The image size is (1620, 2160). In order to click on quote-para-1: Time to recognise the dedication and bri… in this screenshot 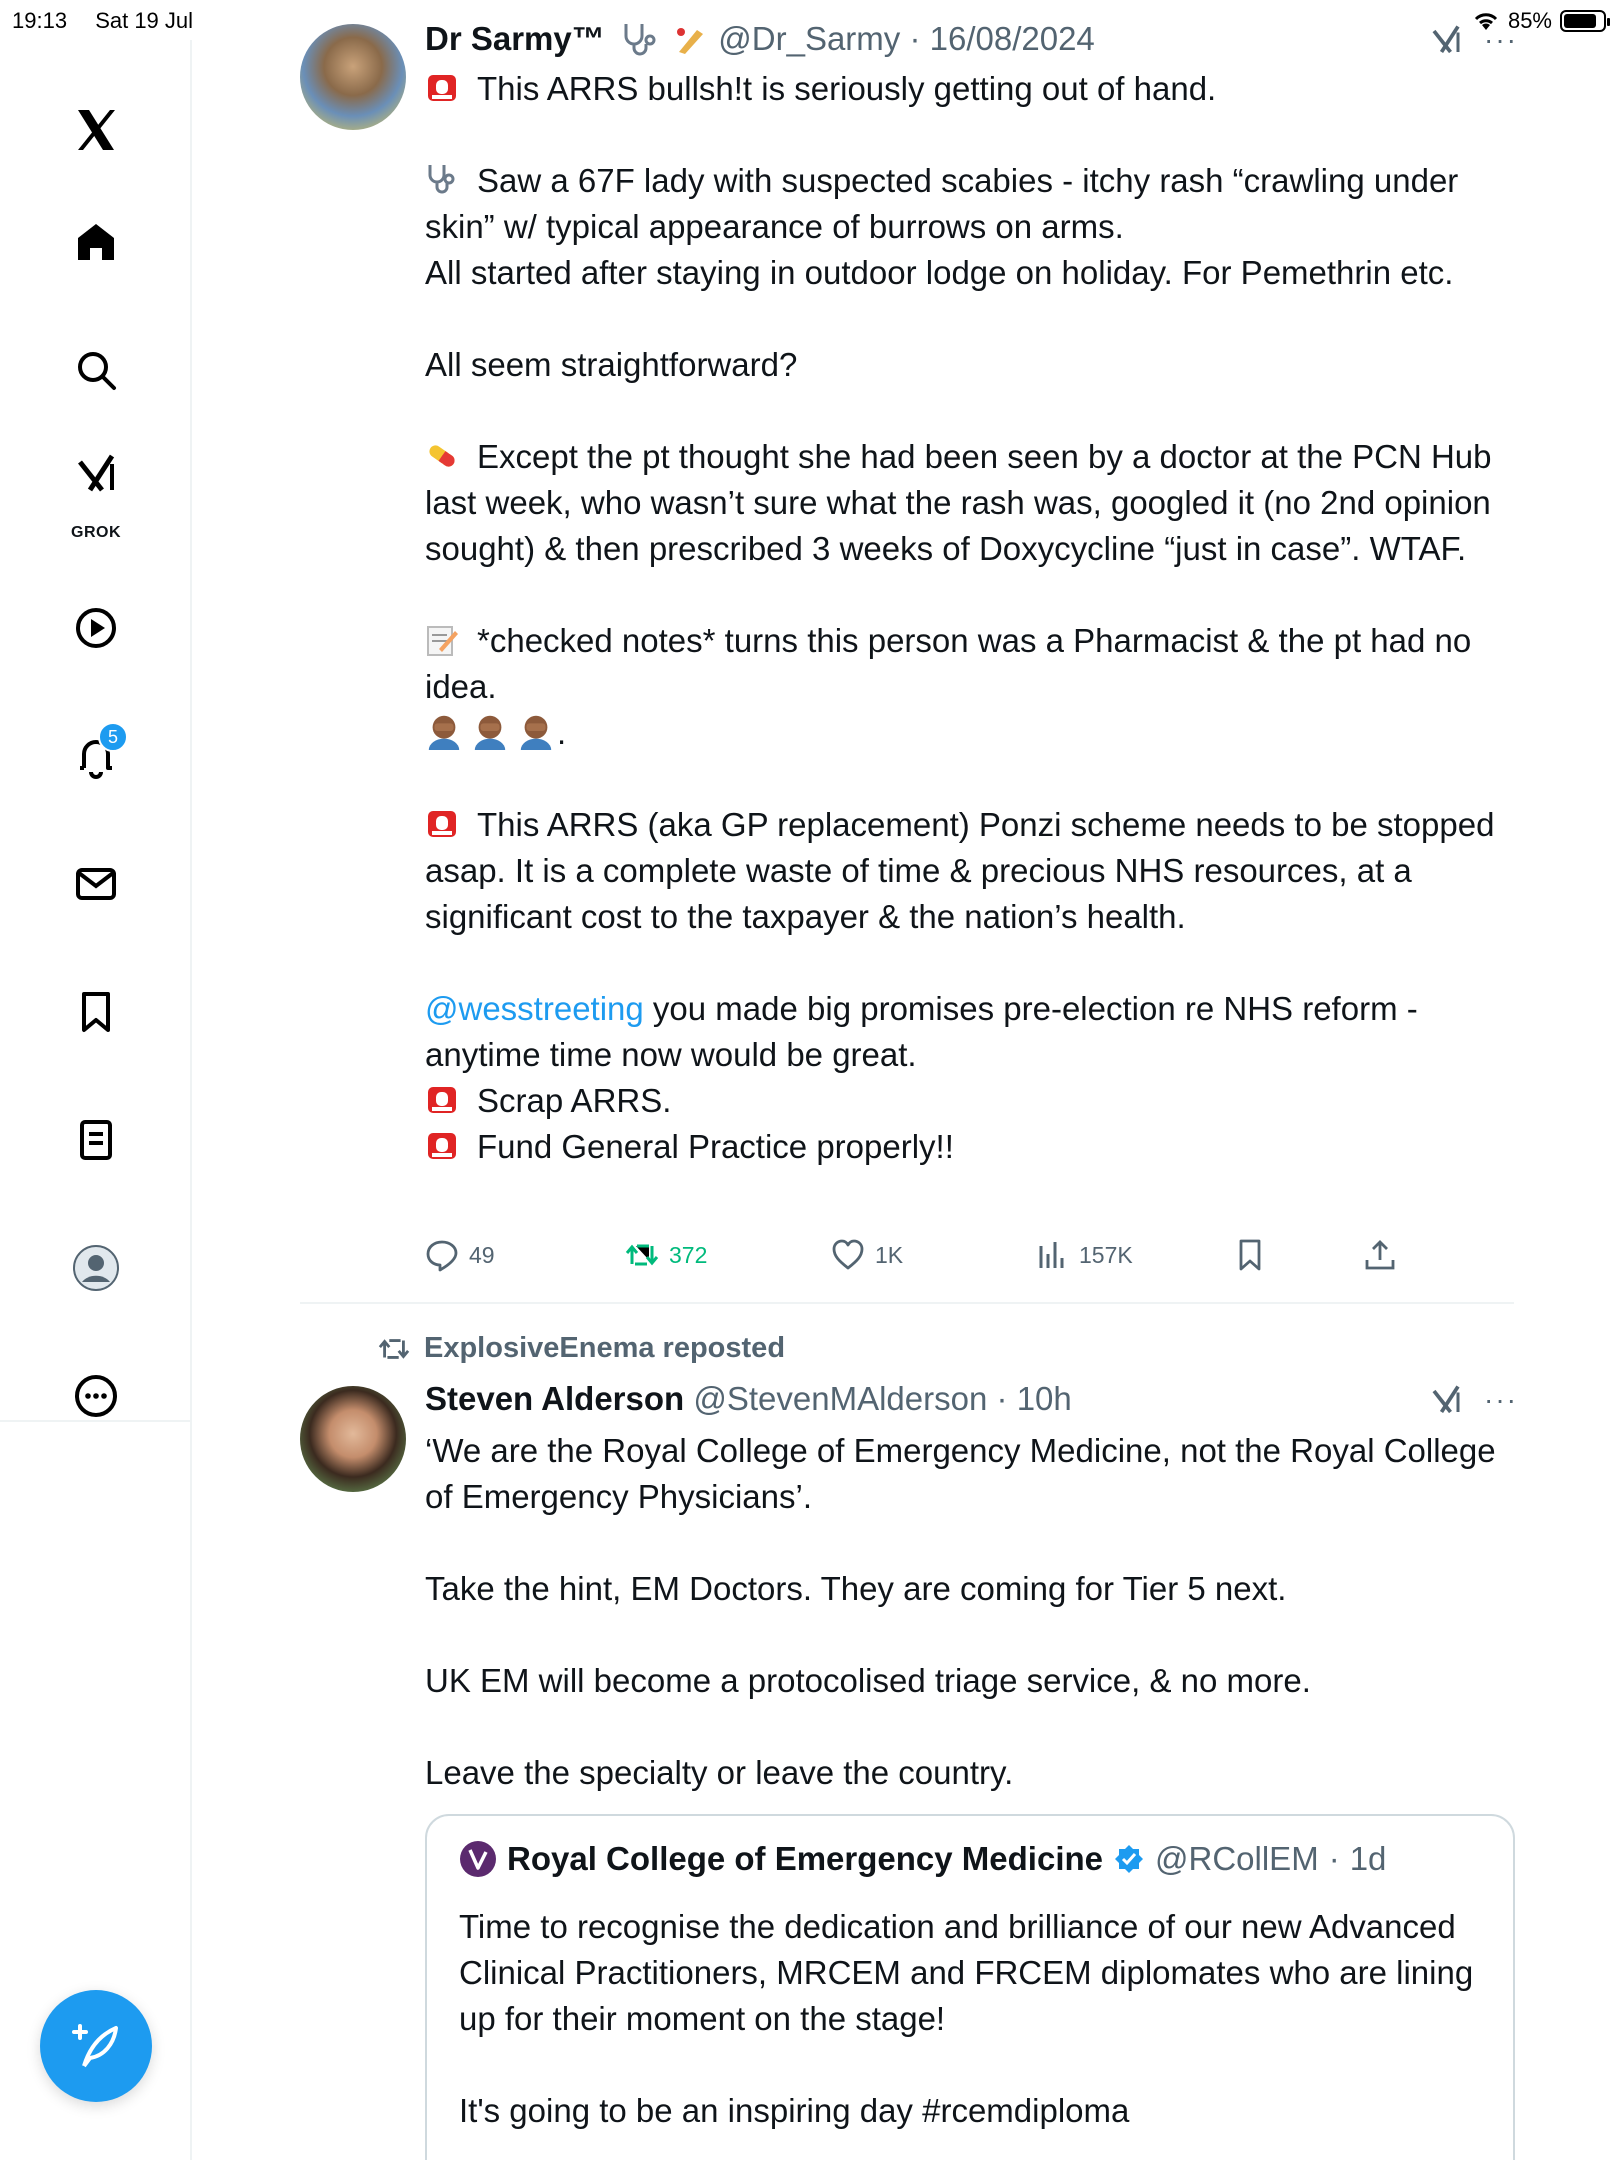, I will do `click(966, 1972)`.